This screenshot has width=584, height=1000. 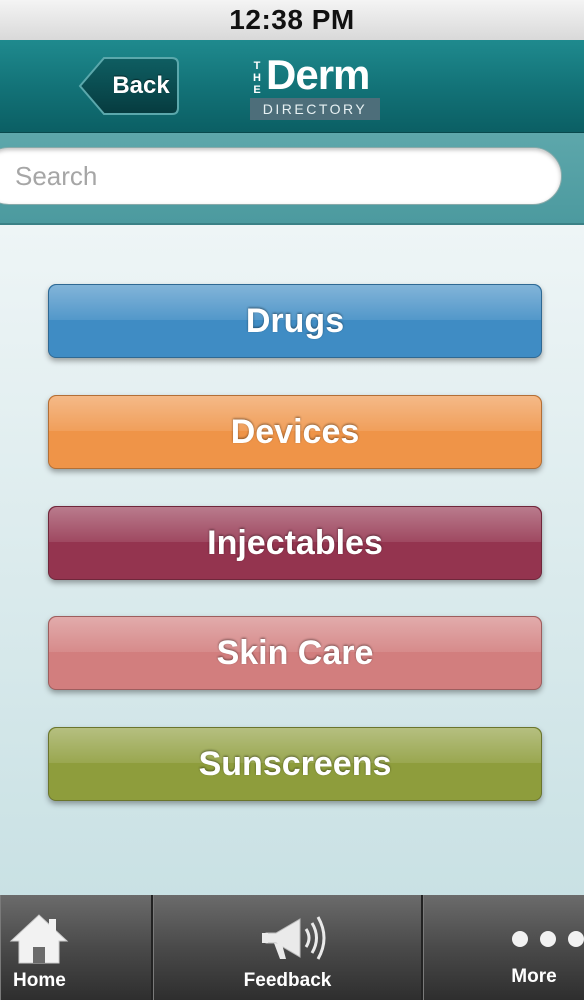 What do you see at coordinates (39, 980) in the screenshot?
I see `tab-home-label: Home` at bounding box center [39, 980].